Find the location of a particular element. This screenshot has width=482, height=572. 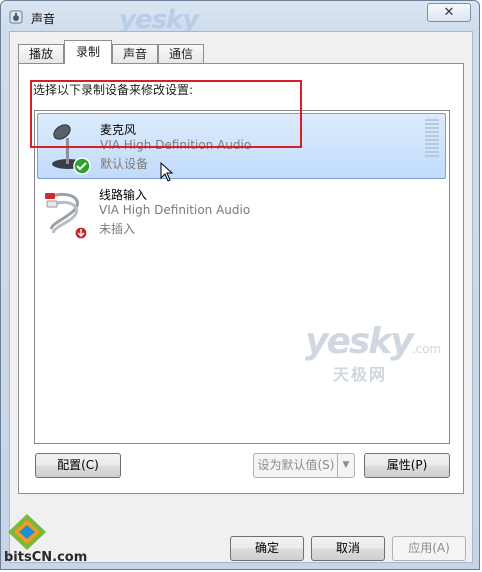

apply-button: 应用(A) is located at coordinates (429, 548).